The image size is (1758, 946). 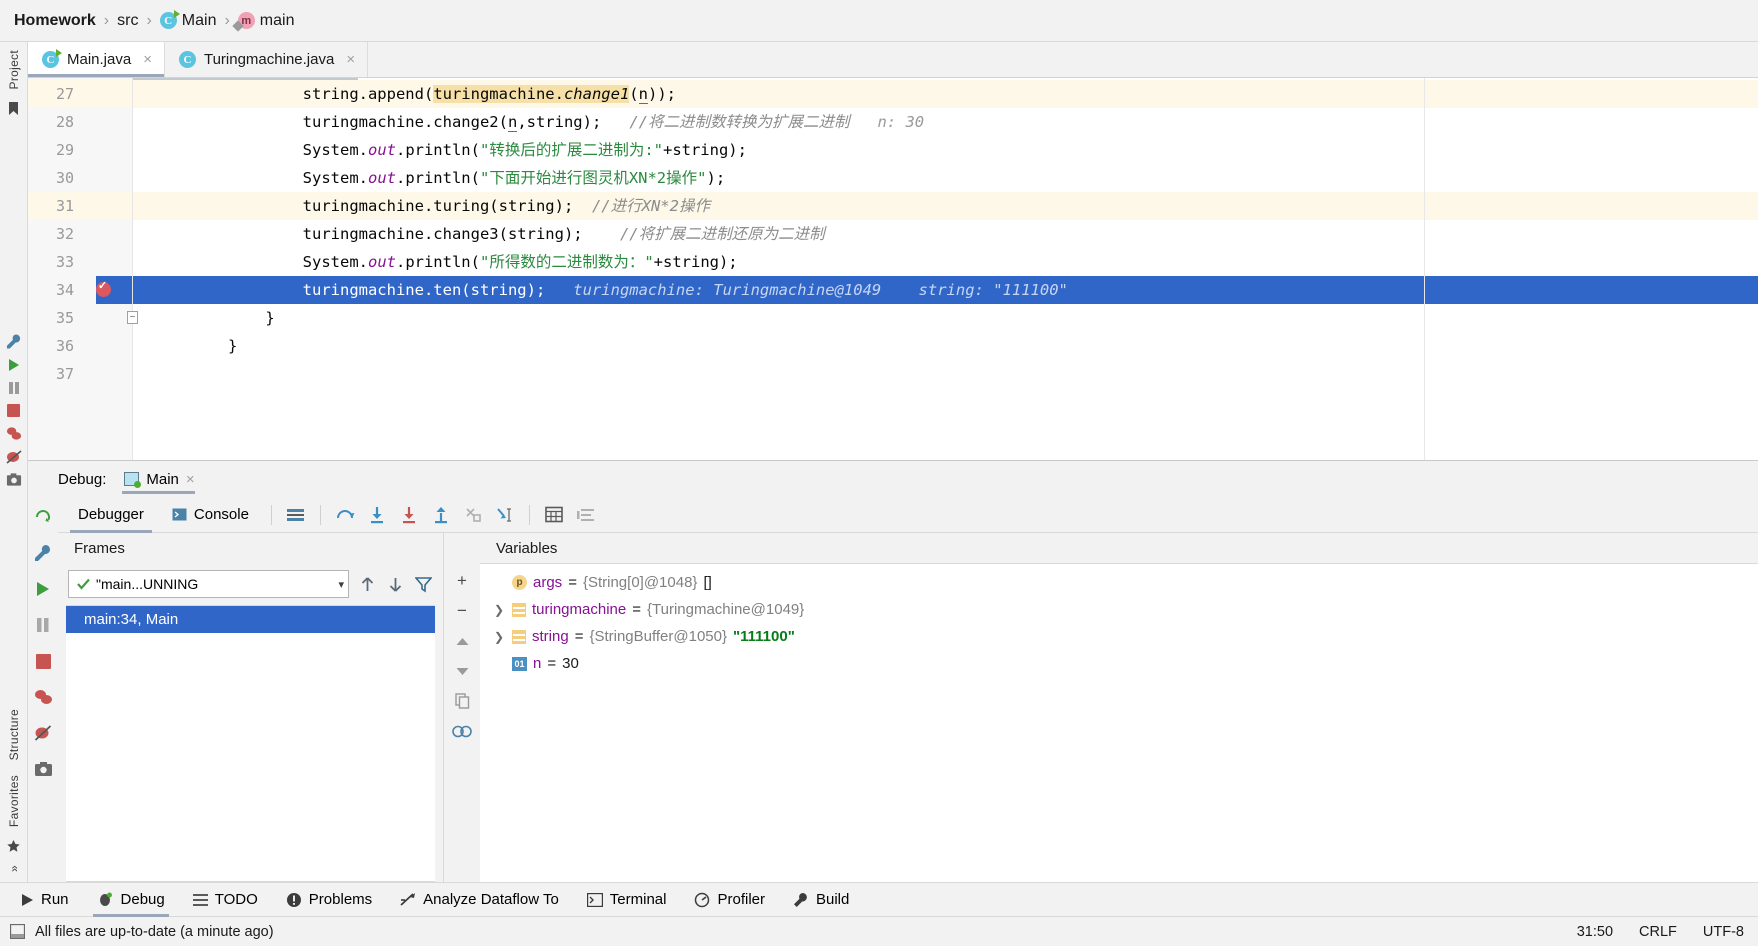 I want to click on inspect-icon, so click(x=462, y=731).